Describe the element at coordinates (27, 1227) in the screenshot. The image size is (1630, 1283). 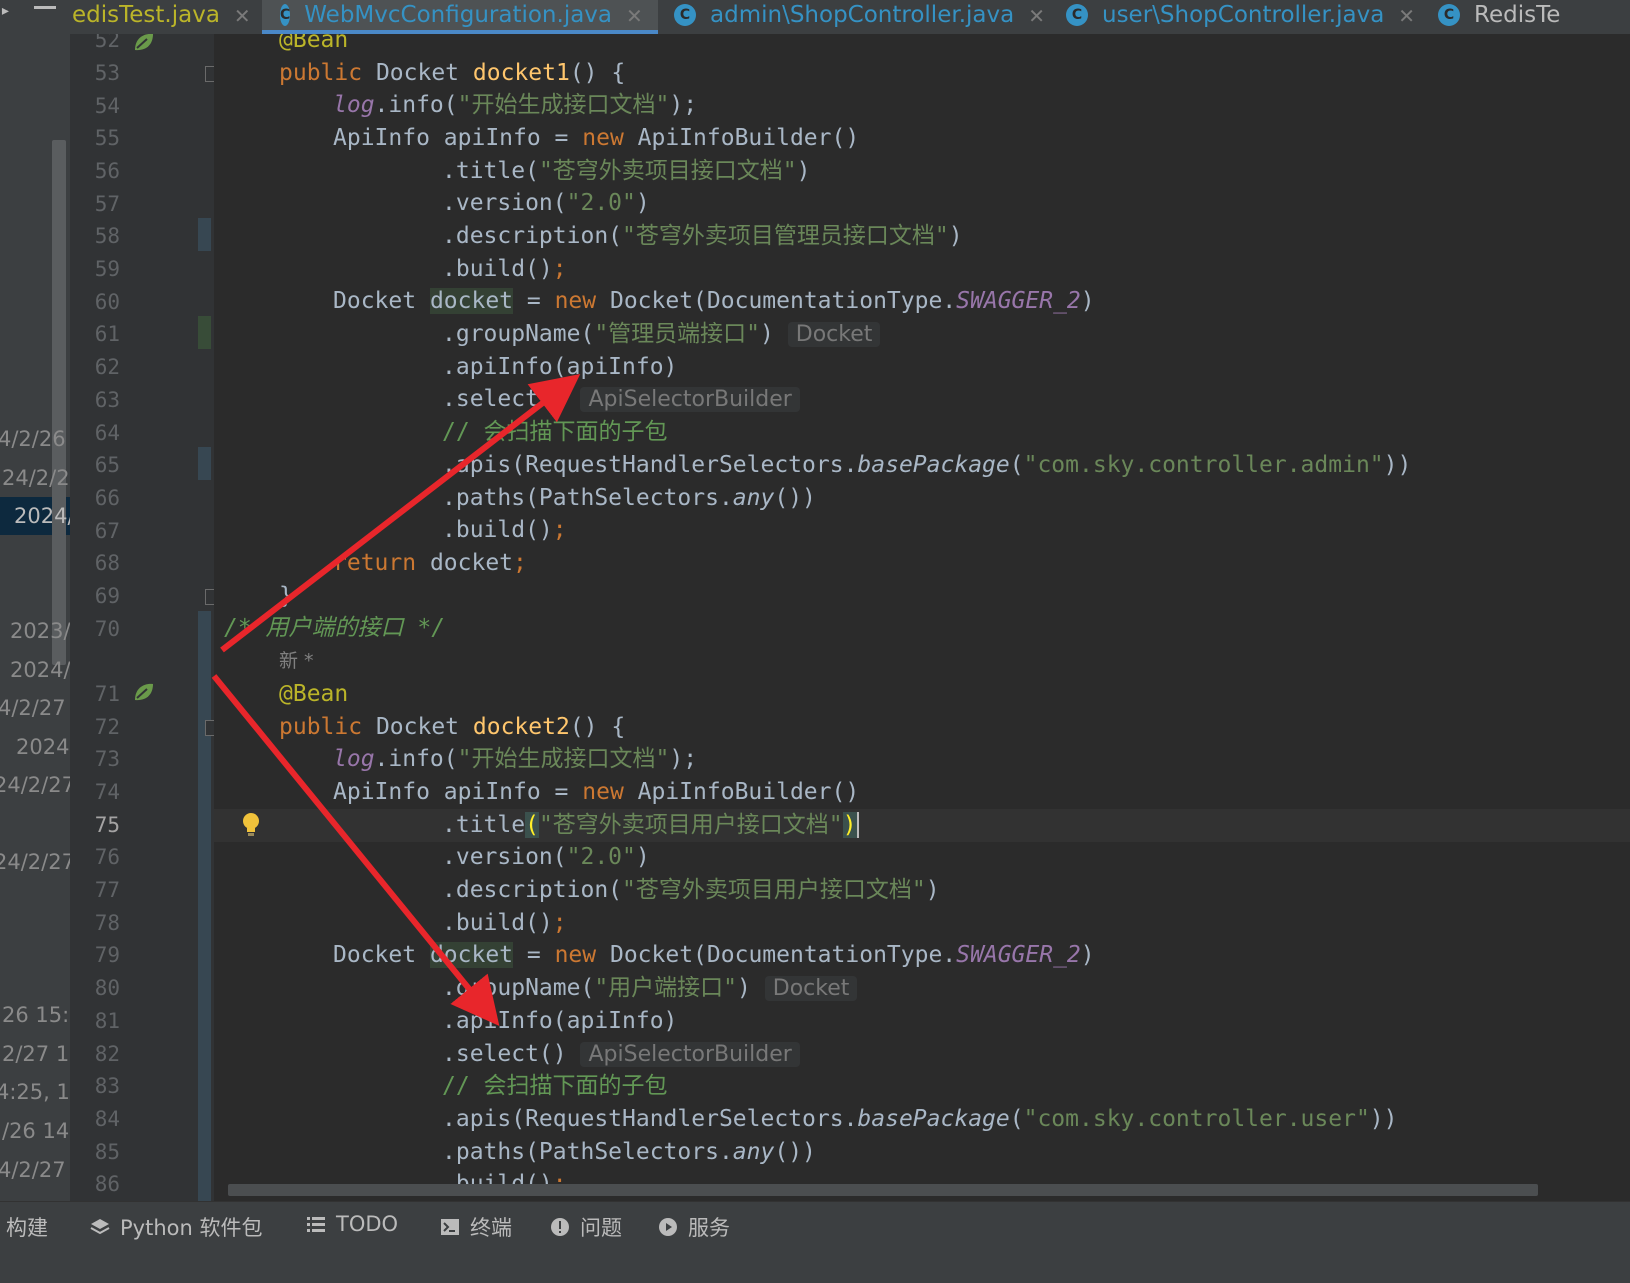
I see `build-button: 构建` at that location.